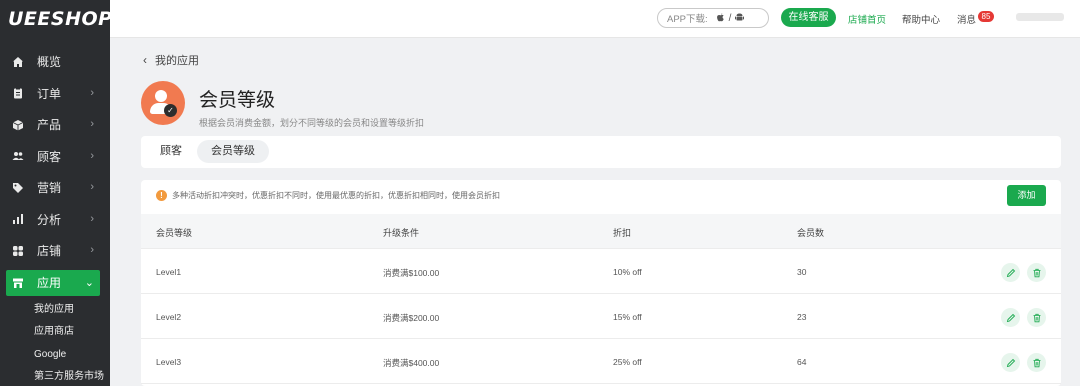  I want to click on app-download-label: APP下载:, so click(687, 19).